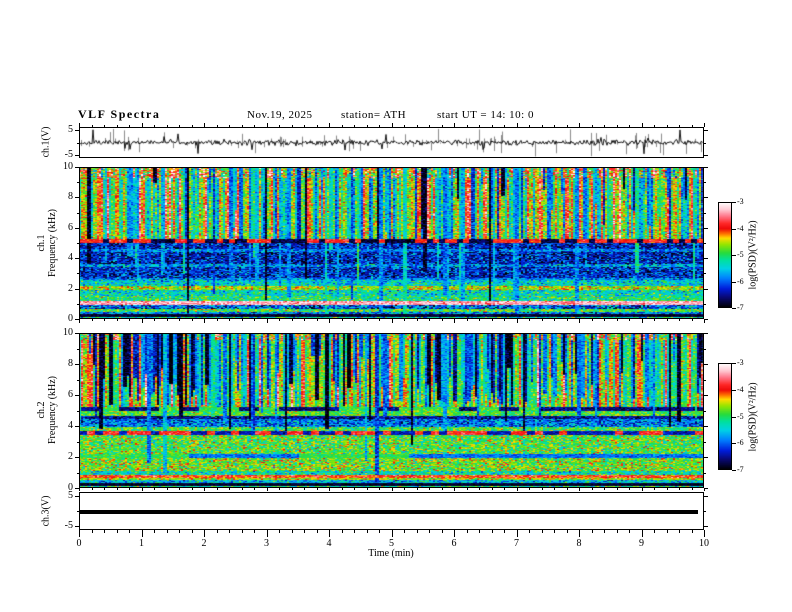 This screenshot has width=792, height=612. What do you see at coordinates (70, 425) in the screenshot?
I see `y-tick-label: 4` at bounding box center [70, 425].